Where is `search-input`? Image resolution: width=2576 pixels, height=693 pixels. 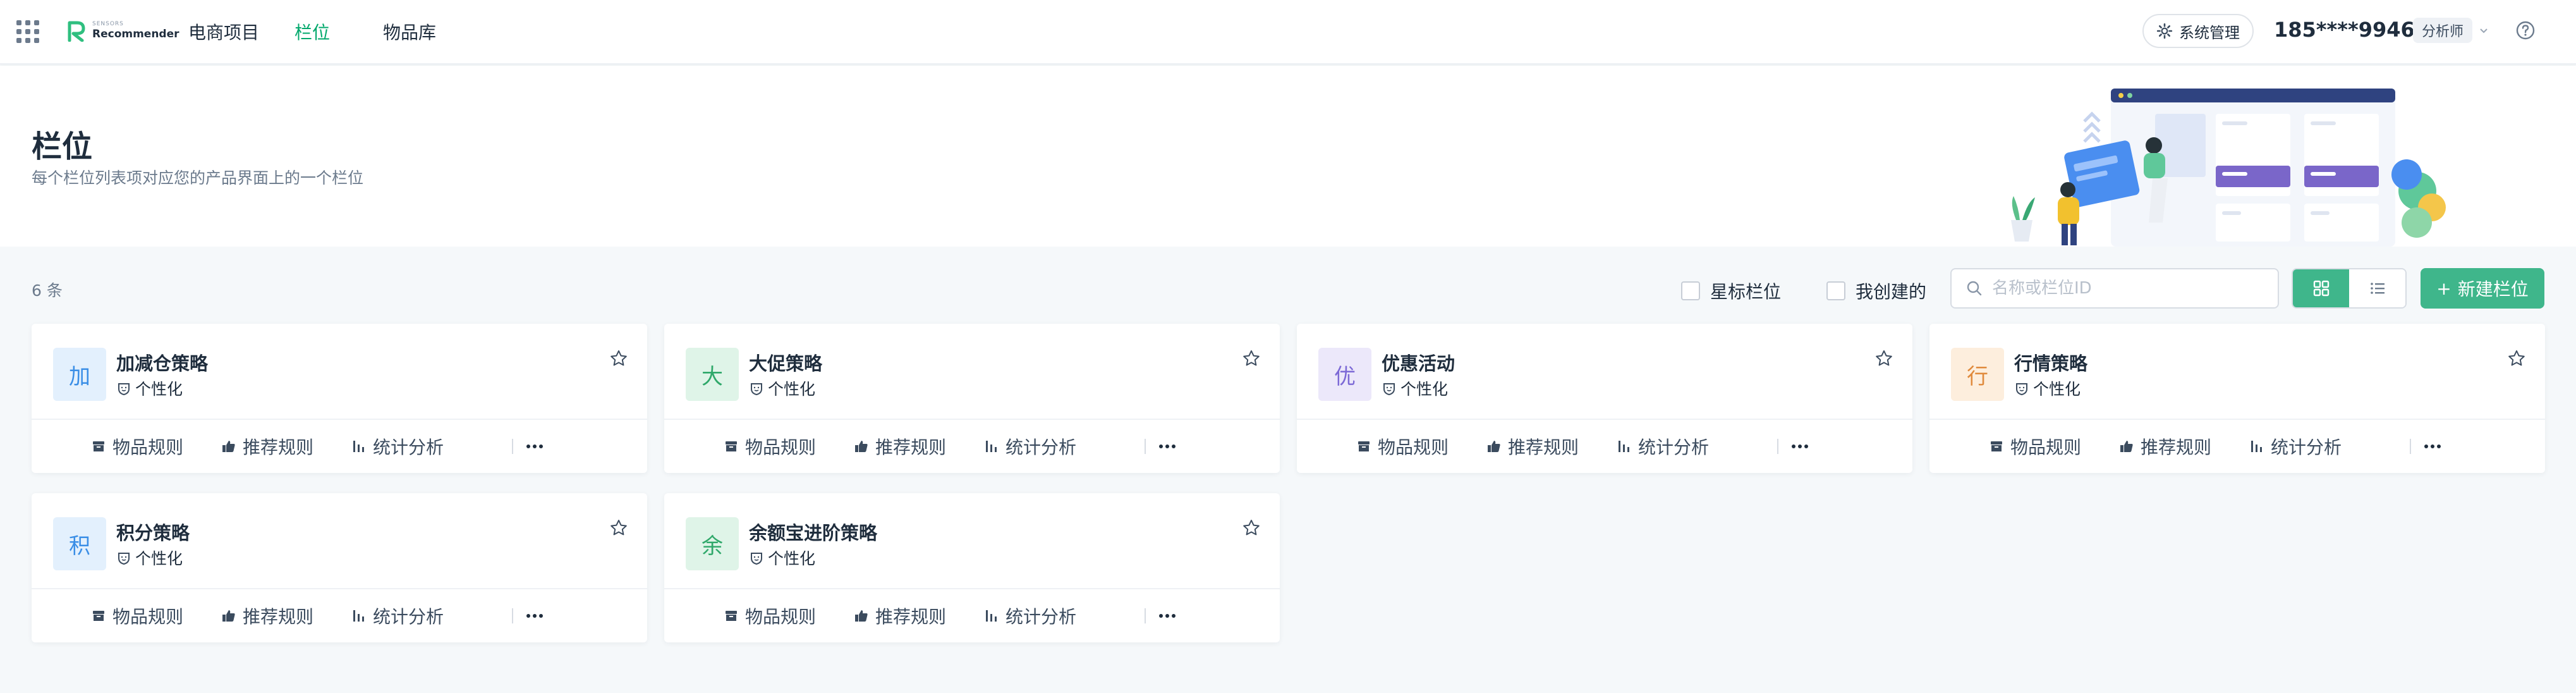 search-input is located at coordinates (2131, 288).